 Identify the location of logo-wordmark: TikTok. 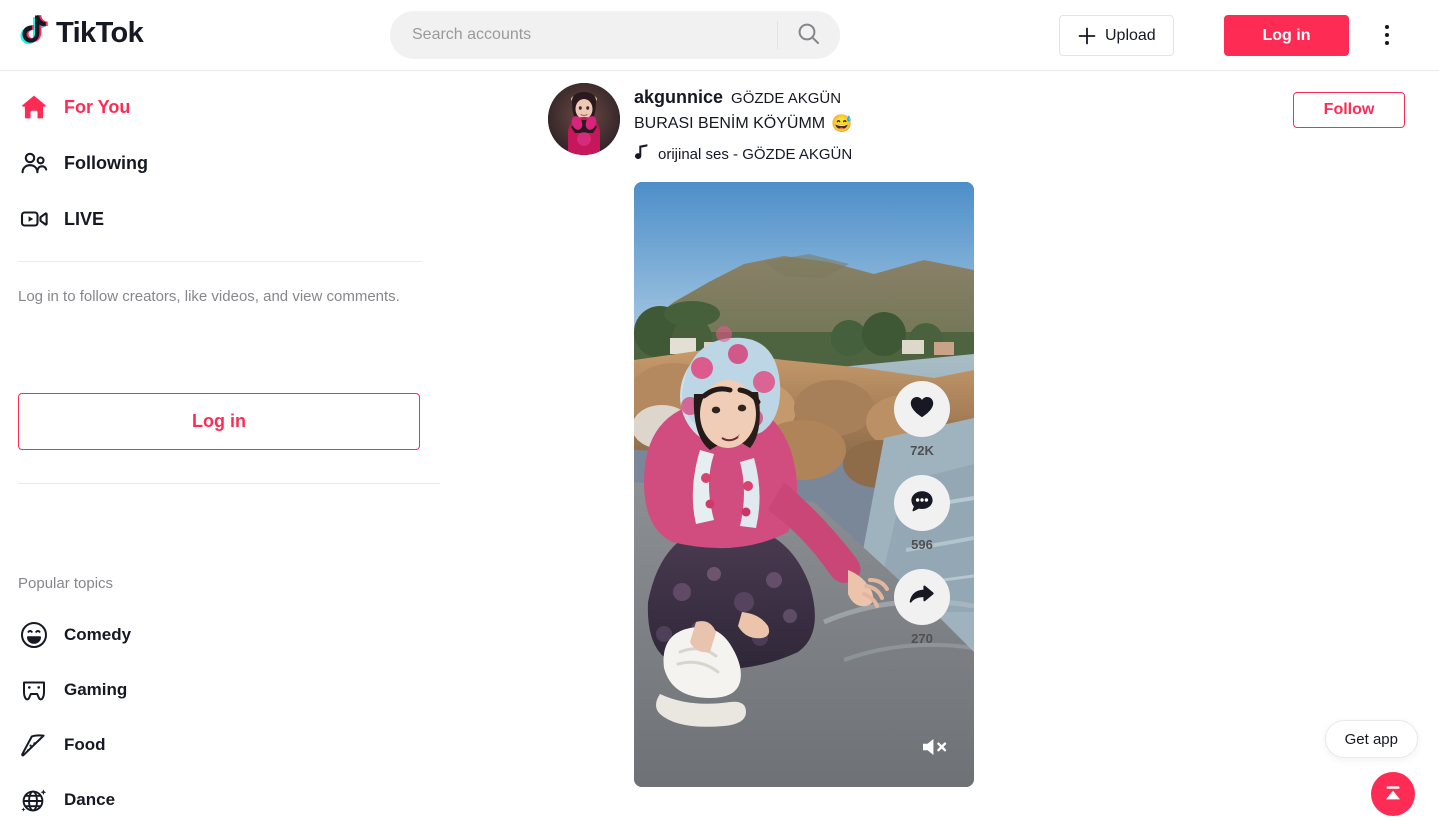
(100, 33).